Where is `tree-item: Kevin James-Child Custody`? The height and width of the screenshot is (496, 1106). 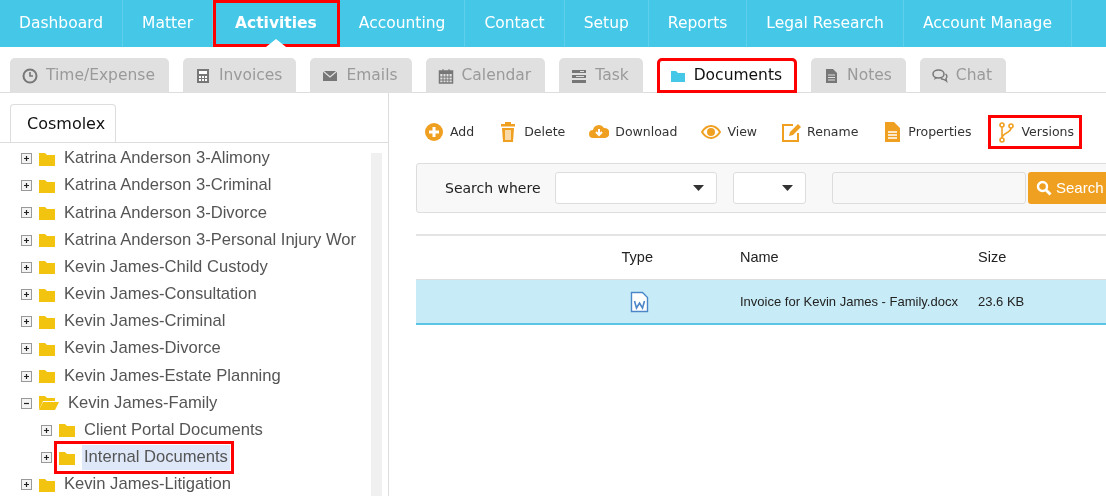 tree-item: Kevin James-Child Custody is located at coordinates (166, 267).